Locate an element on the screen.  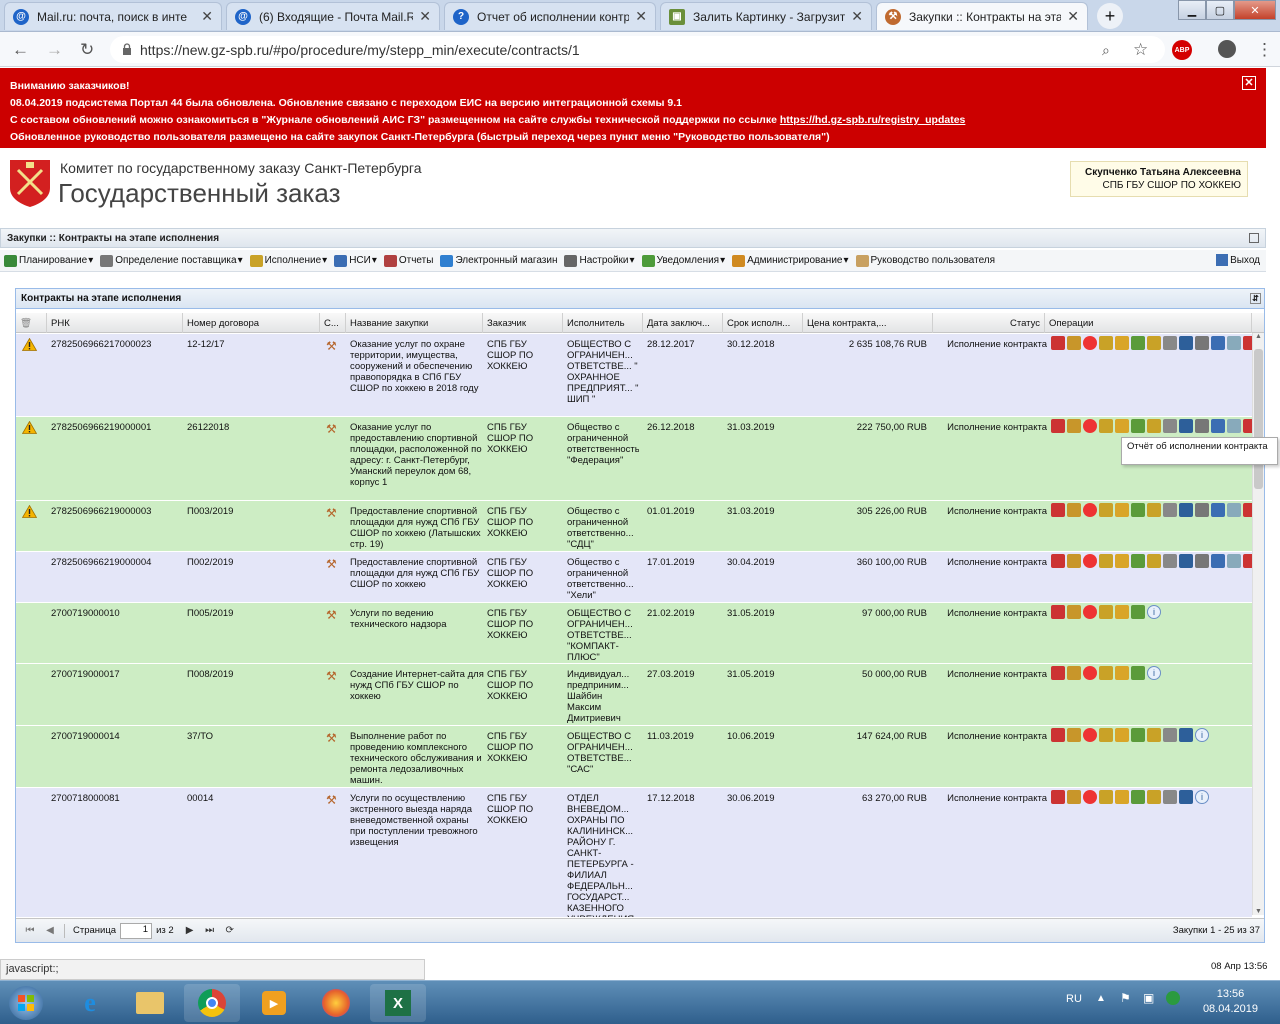
system-clock: 13:56 08.04.2019 is located at coordinates (1230, 1002).